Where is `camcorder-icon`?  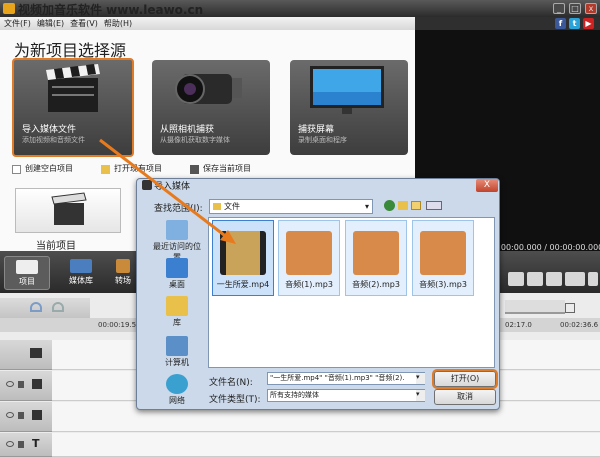
camcorder-icon is located at coordinates (211, 90).